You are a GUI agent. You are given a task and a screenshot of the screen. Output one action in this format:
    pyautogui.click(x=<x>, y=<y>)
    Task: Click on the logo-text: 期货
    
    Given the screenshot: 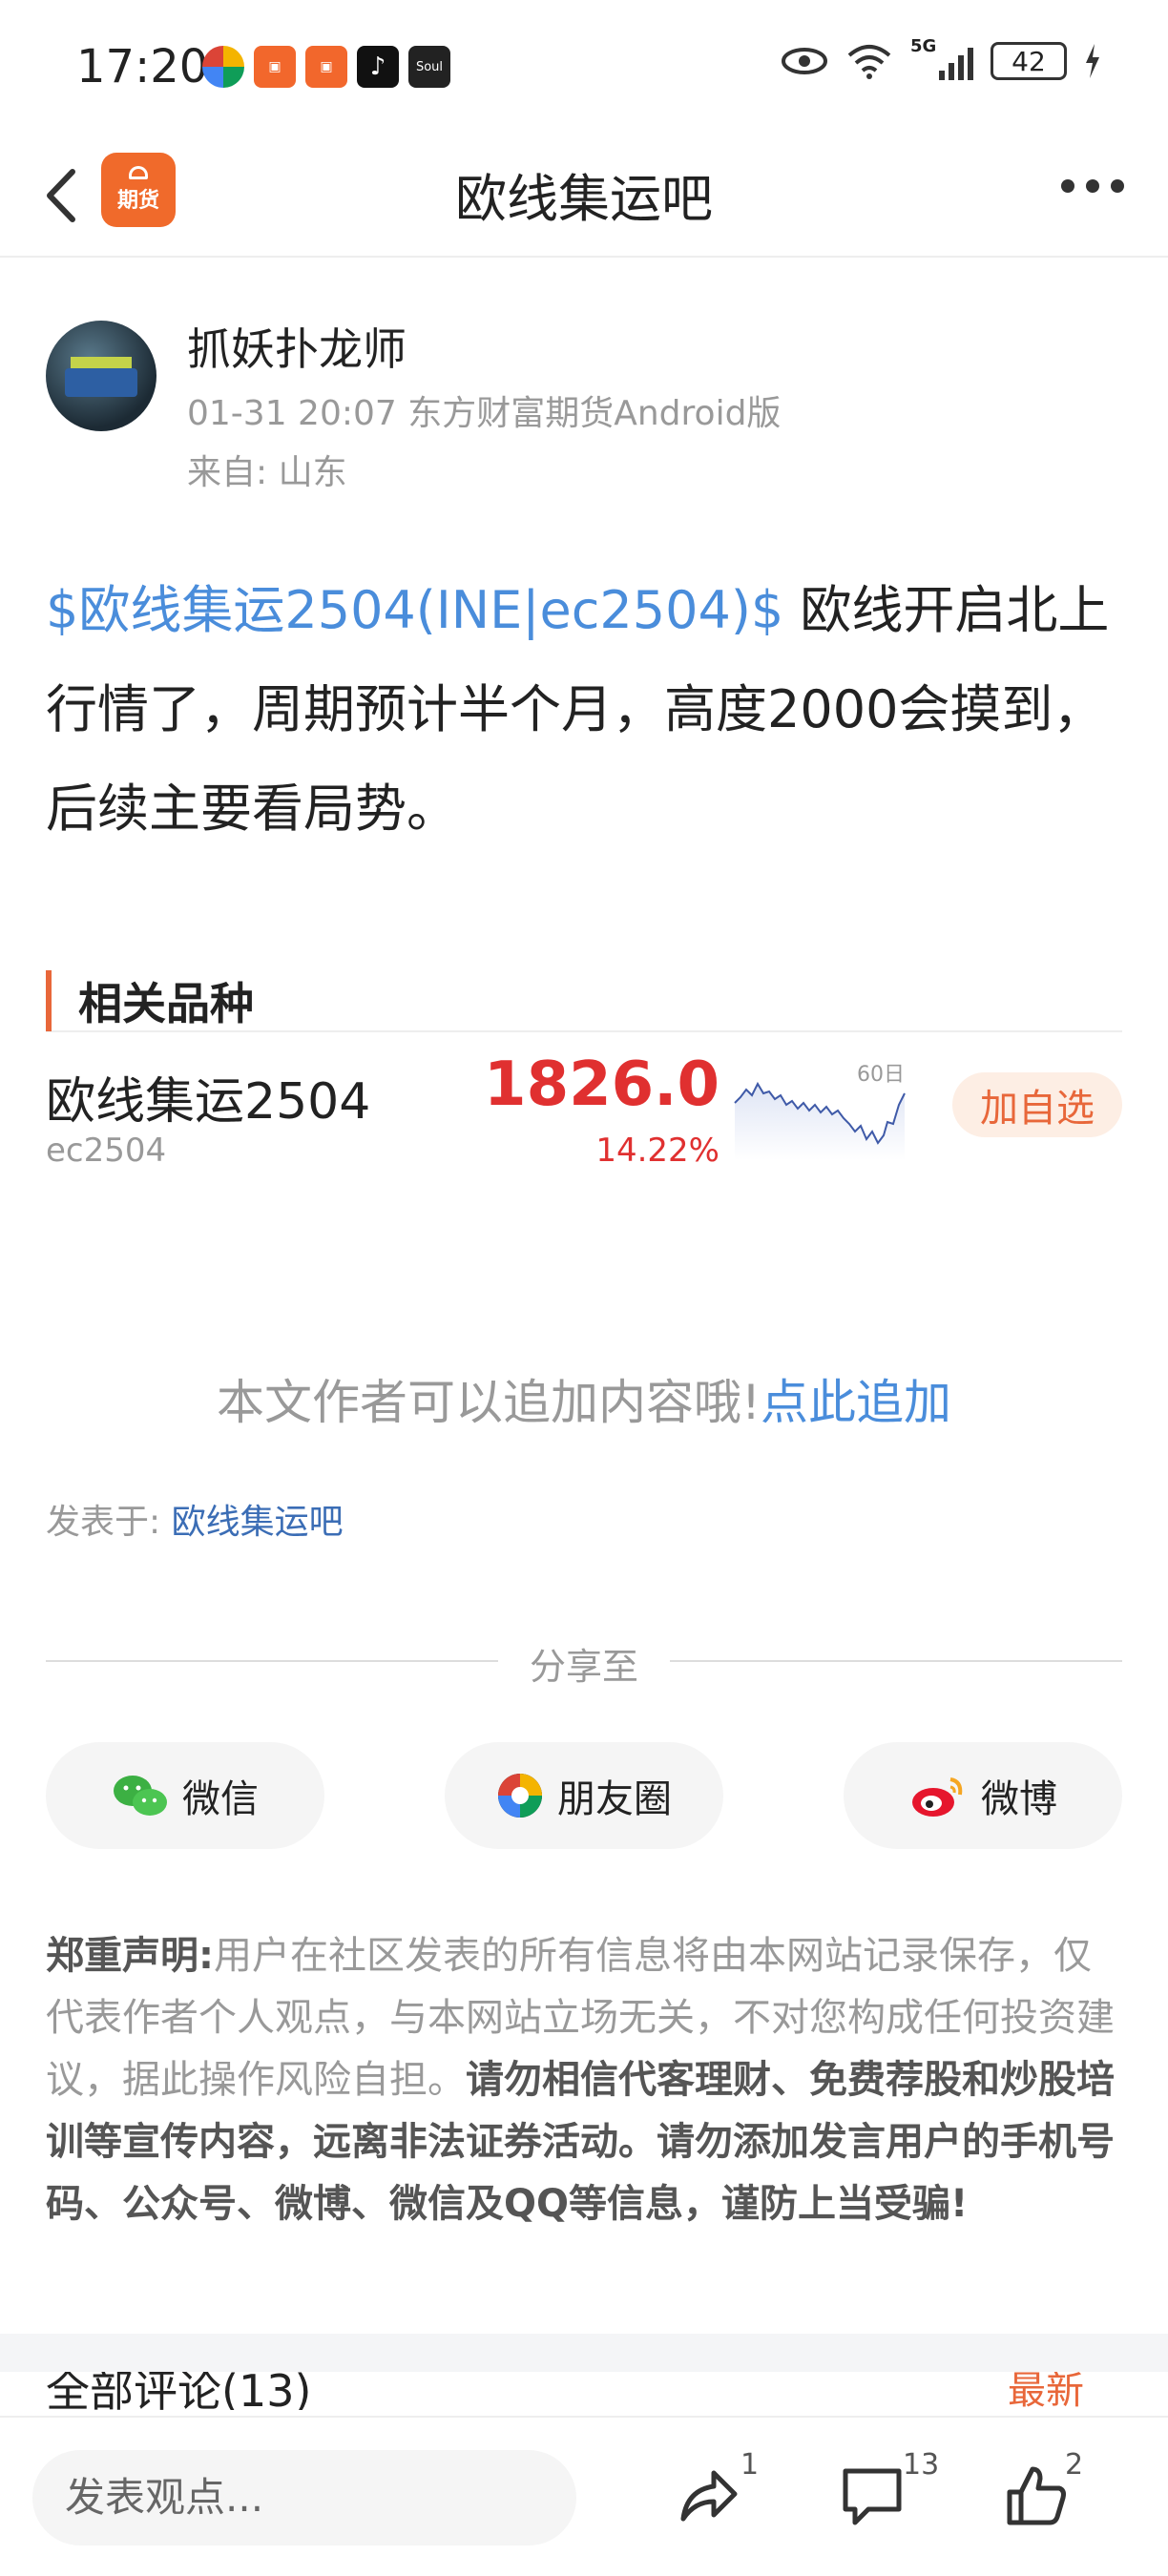 What is the action you would take?
    pyautogui.click(x=137, y=201)
    